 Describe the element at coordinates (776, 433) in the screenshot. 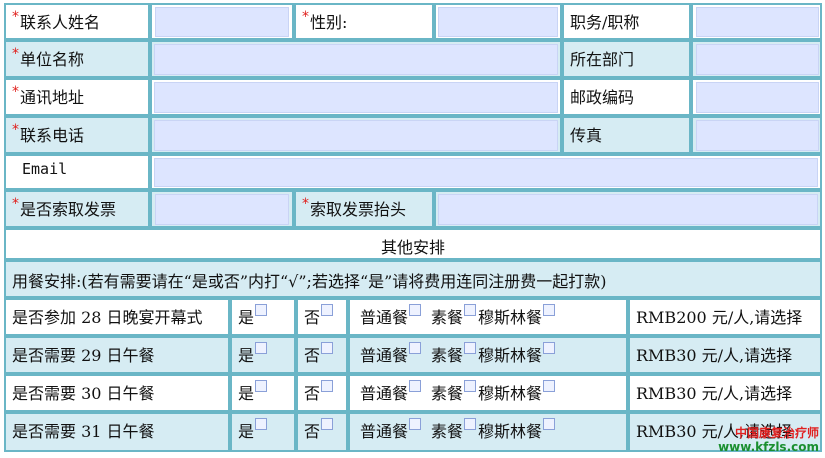

I see `watermark-line1: 中国康复治疗师` at that location.